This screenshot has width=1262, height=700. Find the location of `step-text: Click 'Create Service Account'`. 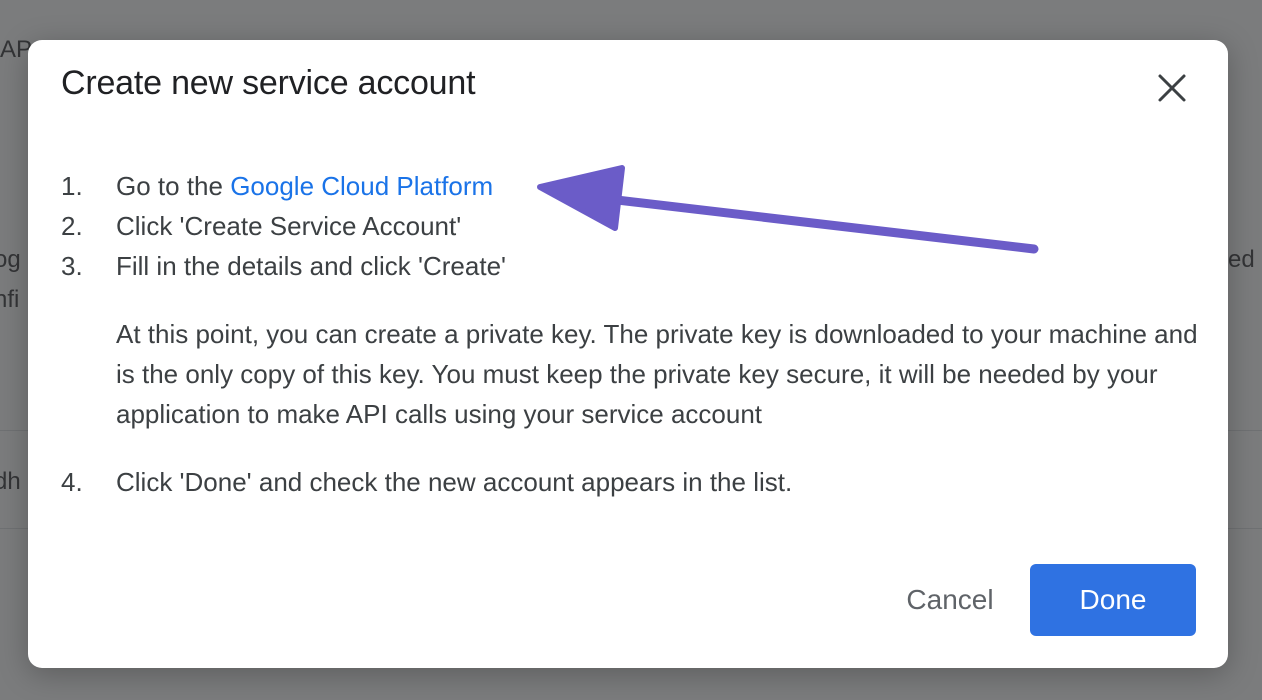

step-text: Click 'Create Service Account' is located at coordinates (289, 226).